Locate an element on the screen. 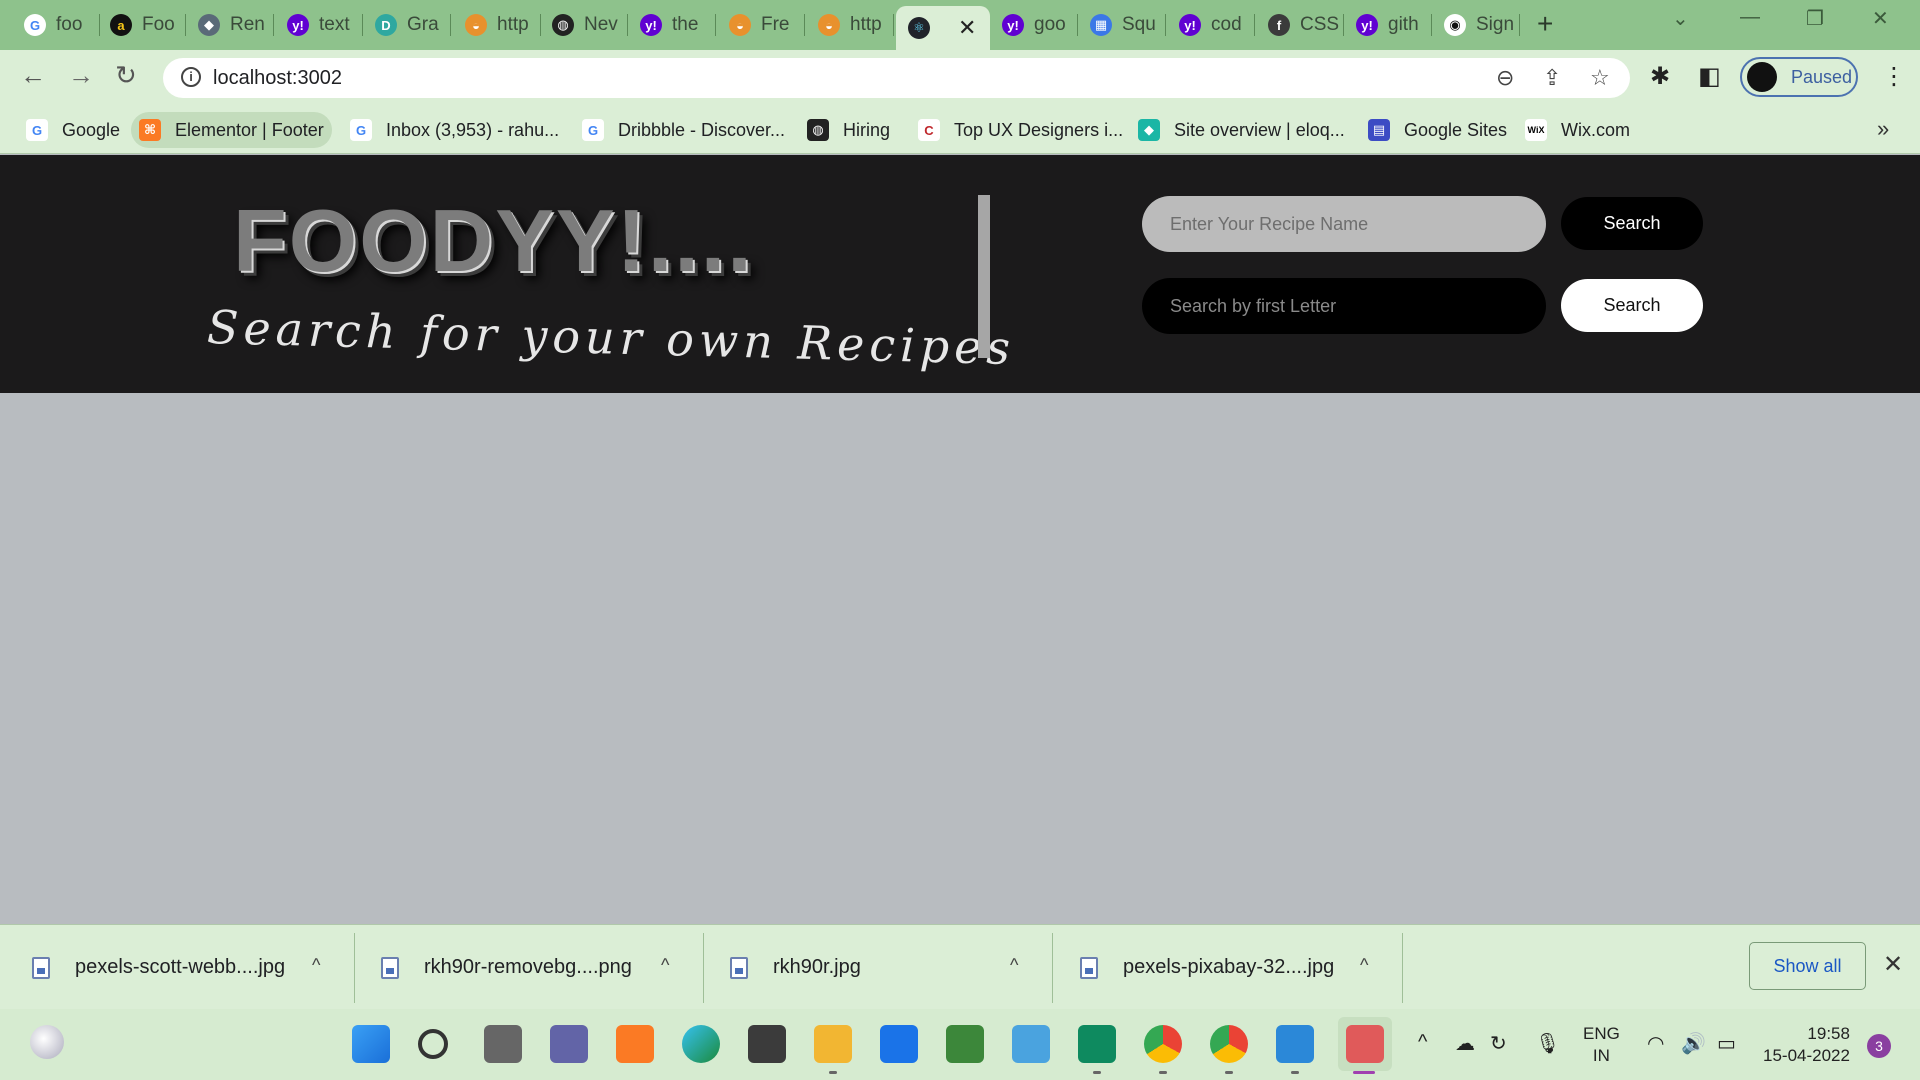 The image size is (1920, 1080). running-indicator is located at coordinates (1295, 1072).